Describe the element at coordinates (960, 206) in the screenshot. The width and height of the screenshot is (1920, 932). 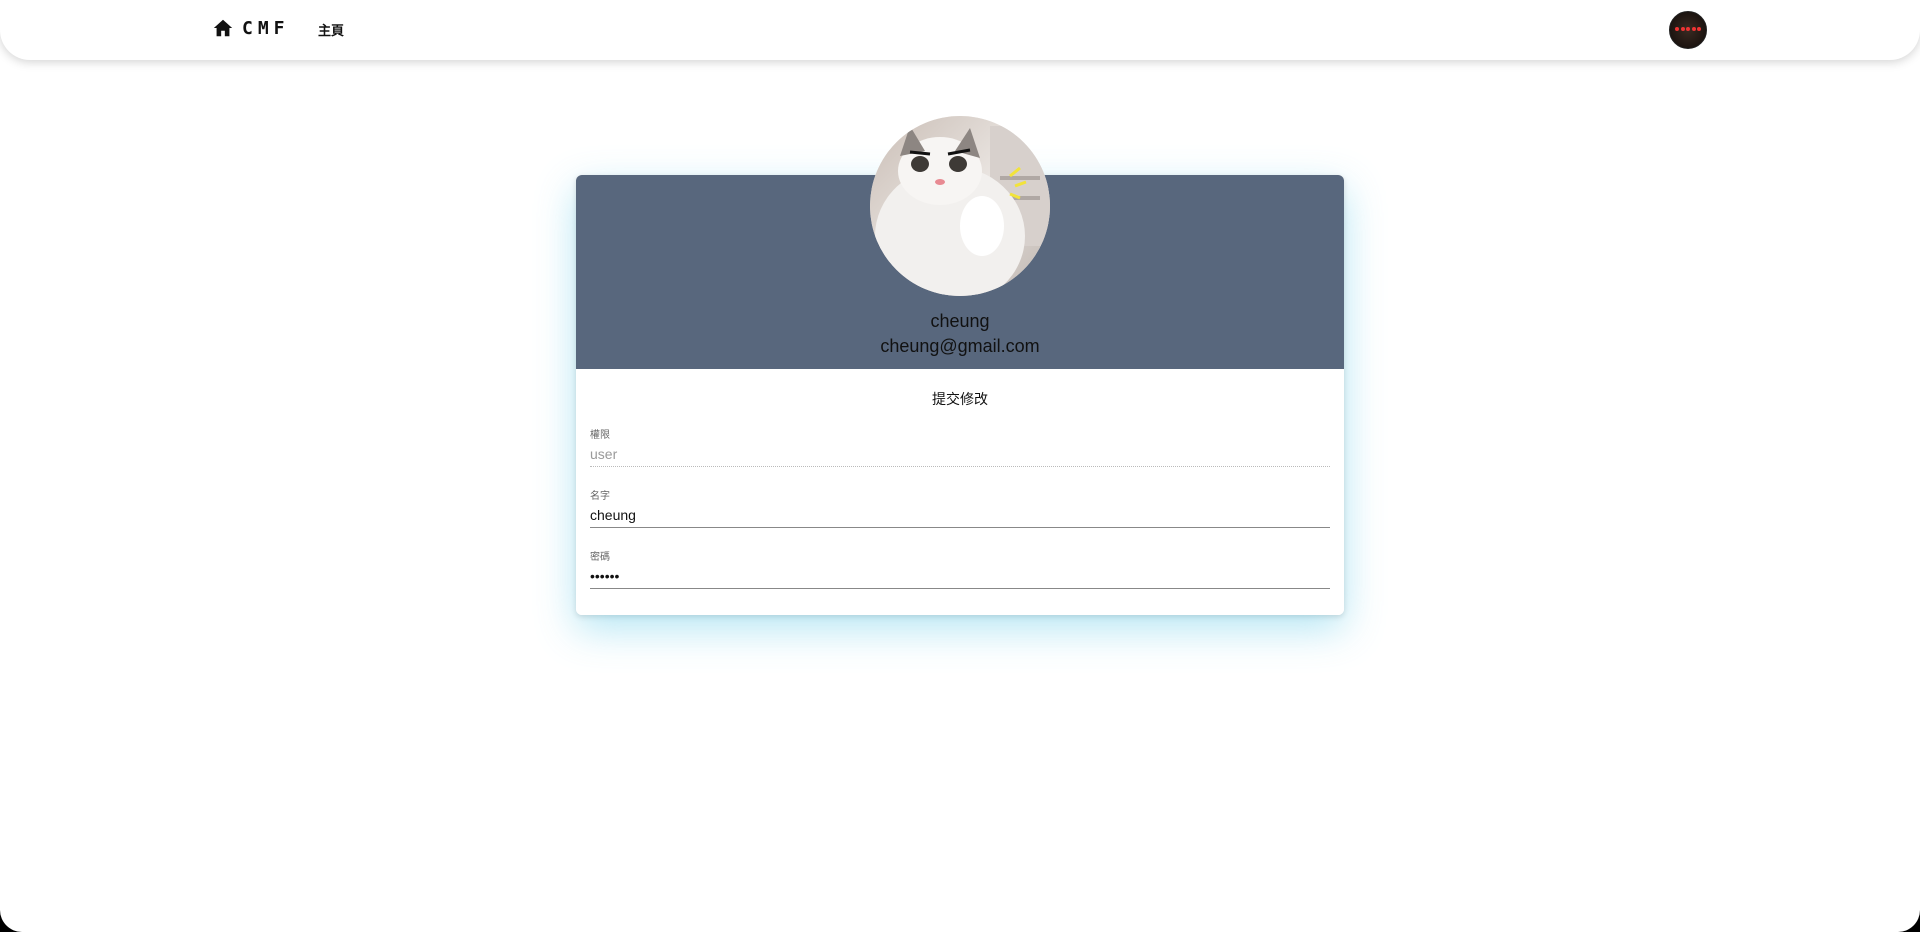
I see `profile-avatar` at that location.